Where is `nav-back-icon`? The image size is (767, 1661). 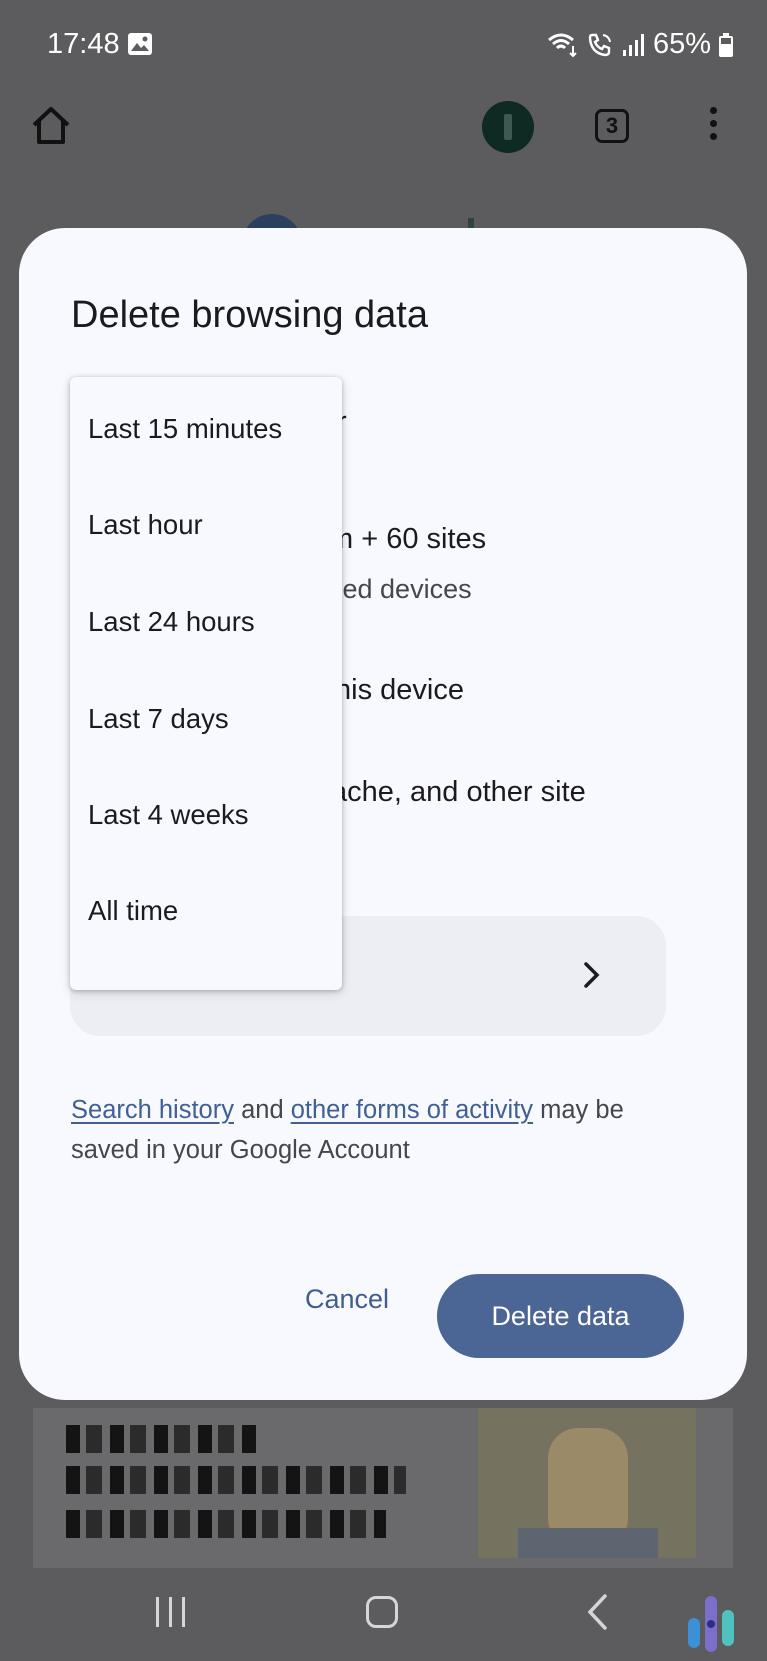 nav-back-icon is located at coordinates (597, 1612).